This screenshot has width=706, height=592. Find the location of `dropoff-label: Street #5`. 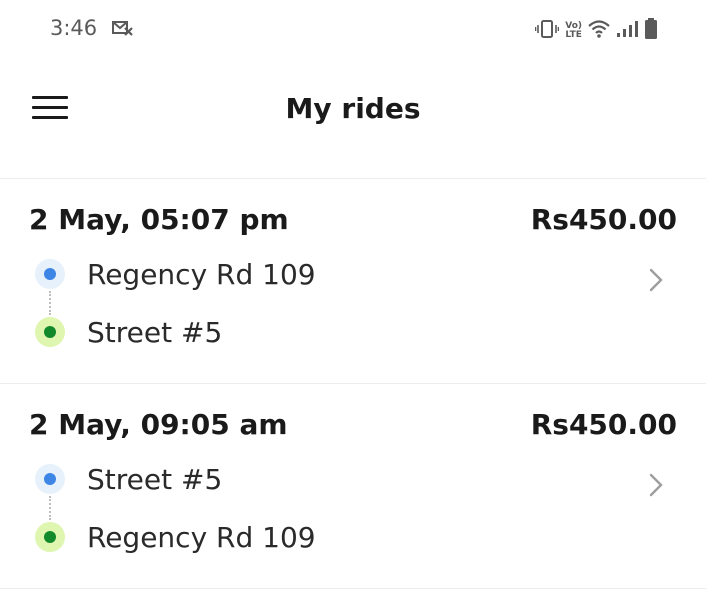

dropoff-label: Street #5 is located at coordinates (155, 332).